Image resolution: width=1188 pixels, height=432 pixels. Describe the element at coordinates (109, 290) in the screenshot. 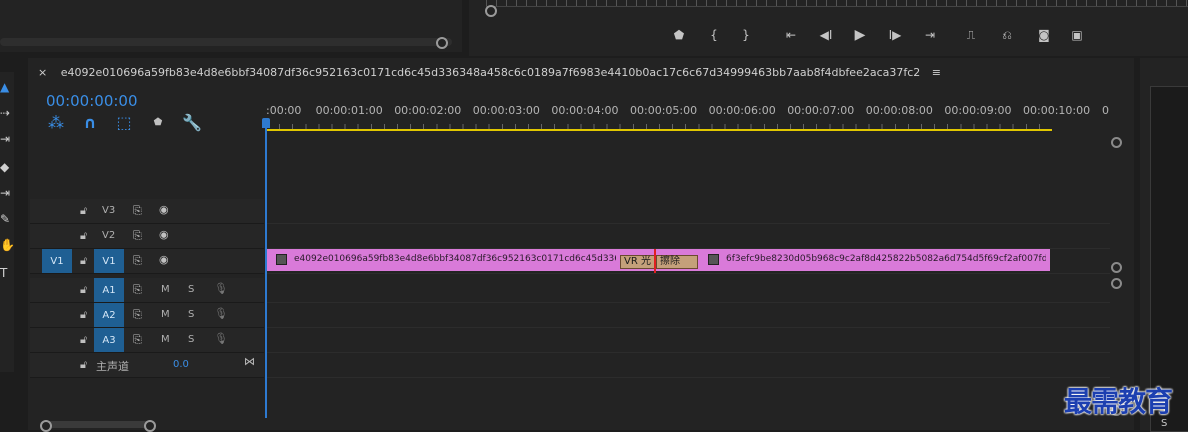

I see `track-target-a1: A1` at that location.